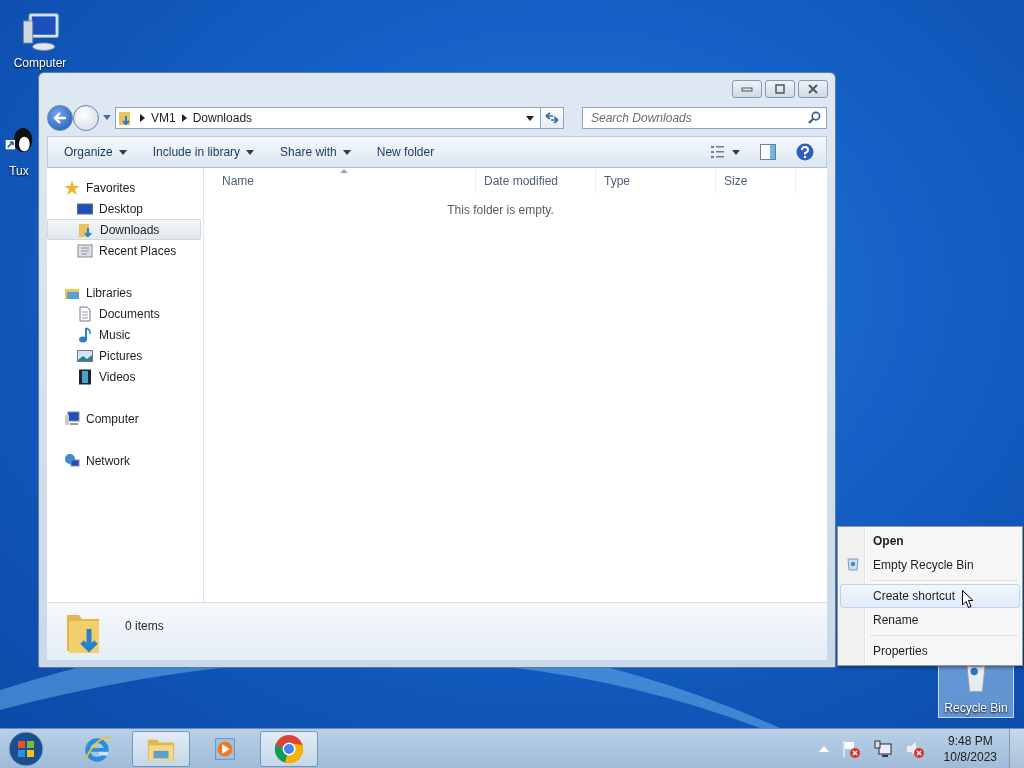 Image resolution: width=1024 pixels, height=768 pixels. Describe the element at coordinates (72, 418) in the screenshot. I see `computer-icon` at that location.